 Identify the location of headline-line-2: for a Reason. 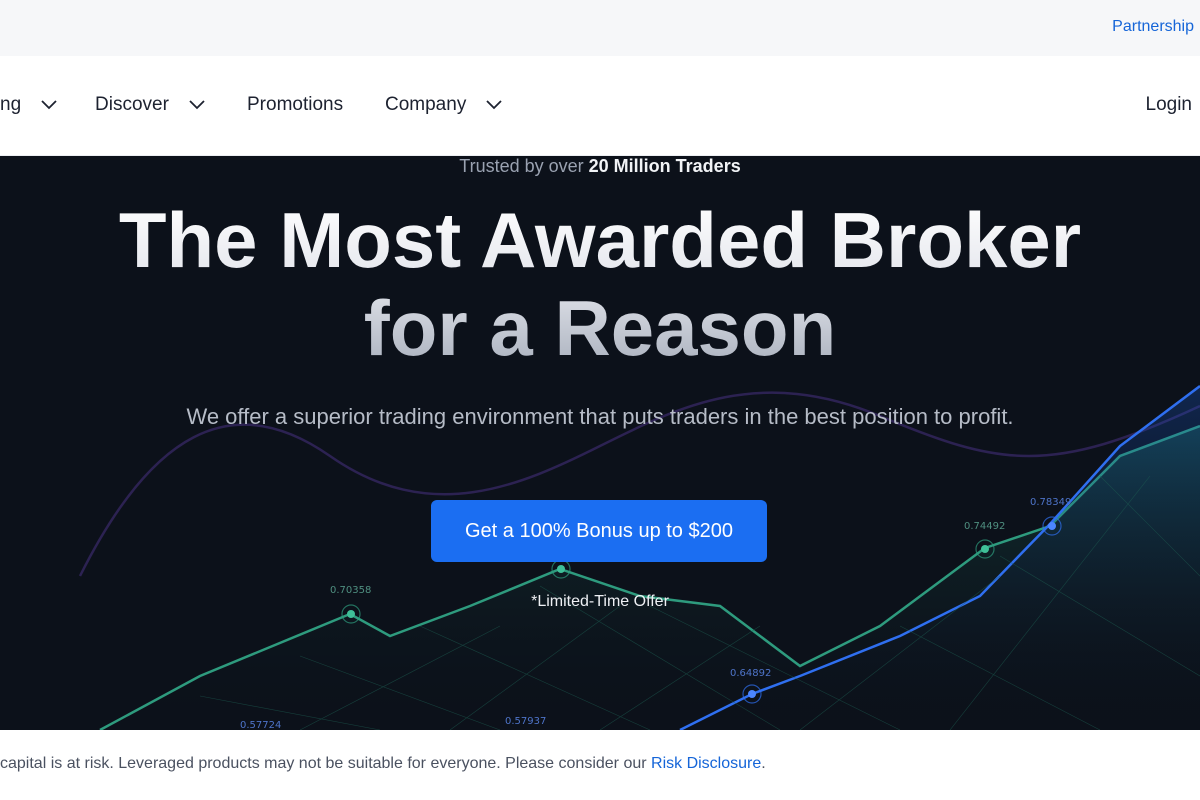
(600, 328).